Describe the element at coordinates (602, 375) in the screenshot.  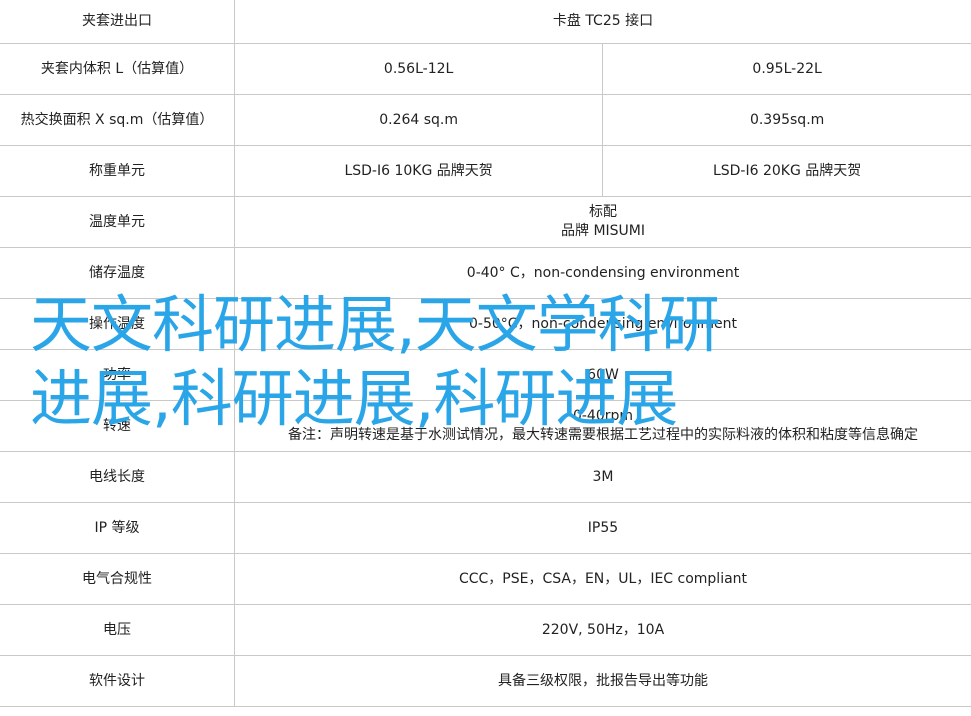
I see `row-value: 60W` at that location.